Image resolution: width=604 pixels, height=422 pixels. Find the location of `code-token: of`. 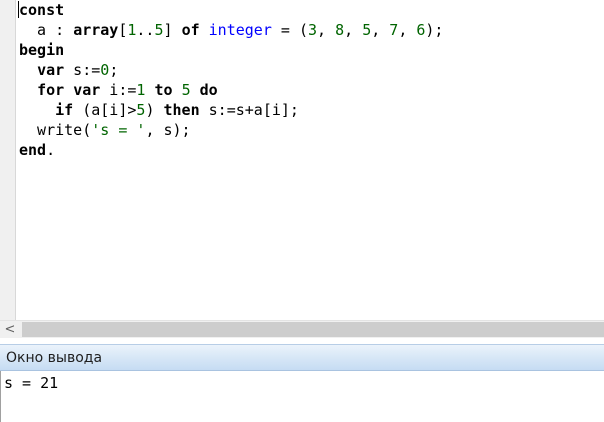

code-token: of is located at coordinates (190, 30).